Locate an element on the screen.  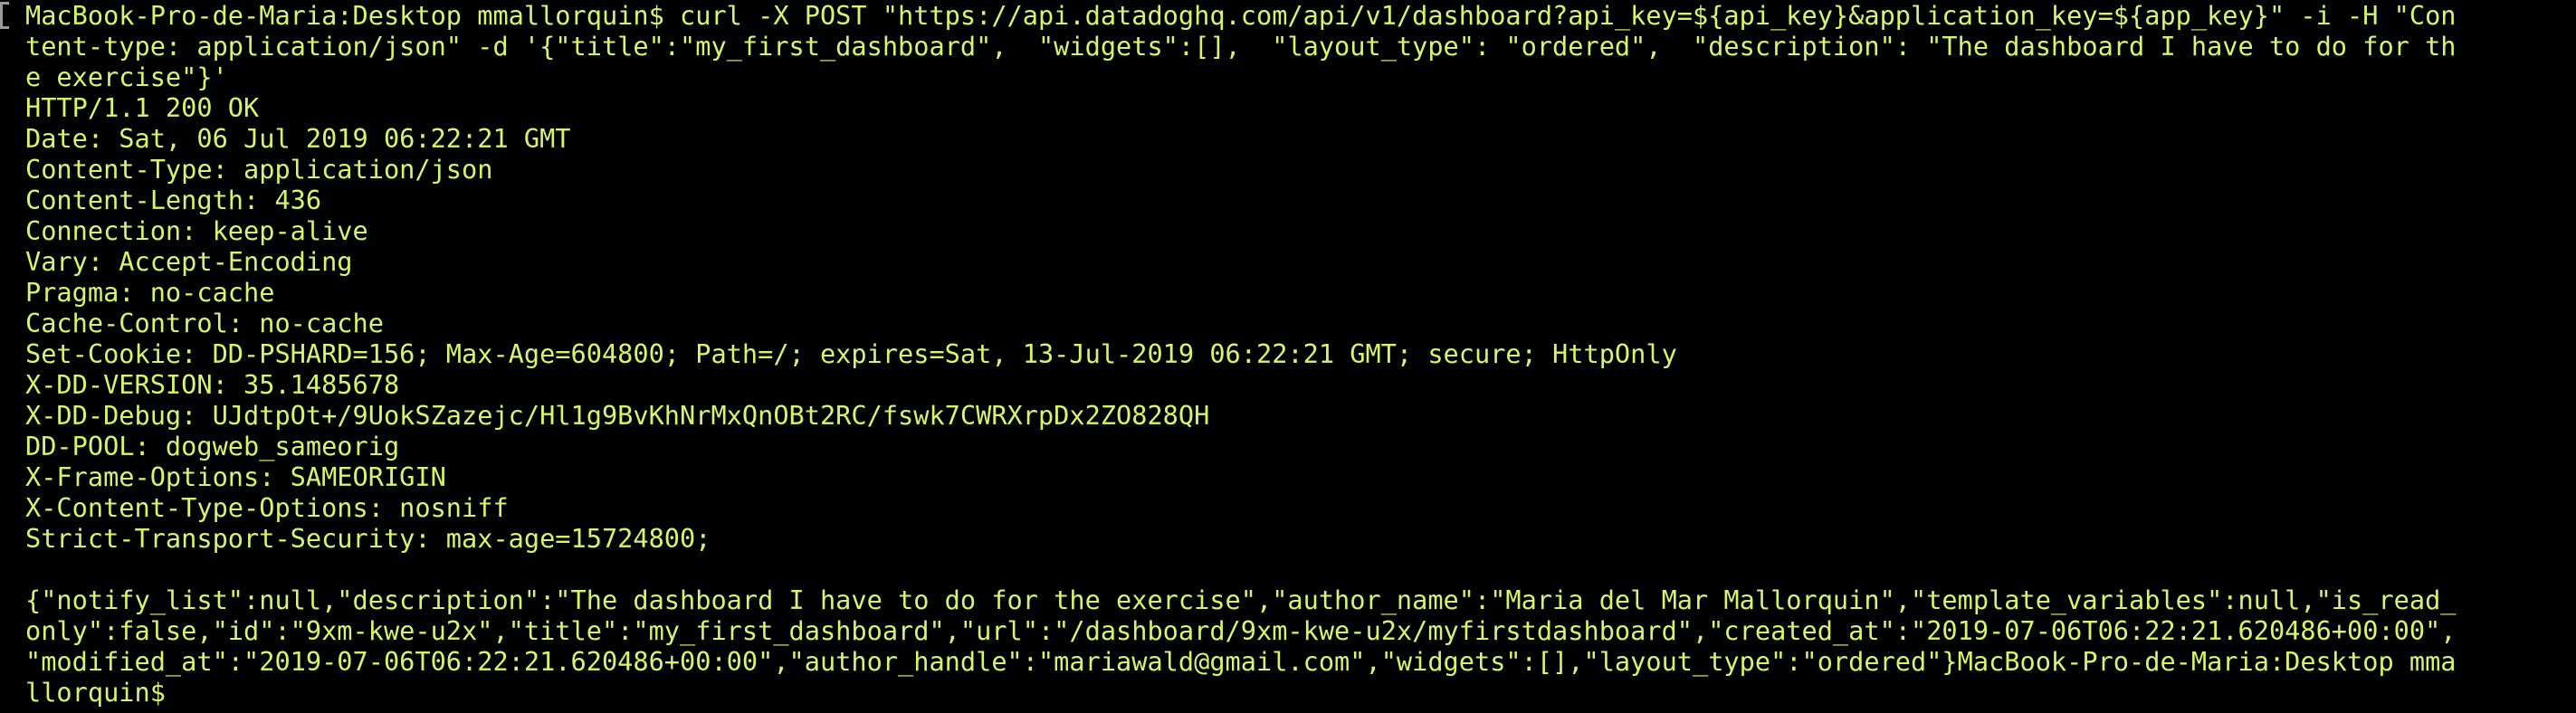
terminal-line: DD-POOL: dogweb_sameorig is located at coordinates (213, 446).